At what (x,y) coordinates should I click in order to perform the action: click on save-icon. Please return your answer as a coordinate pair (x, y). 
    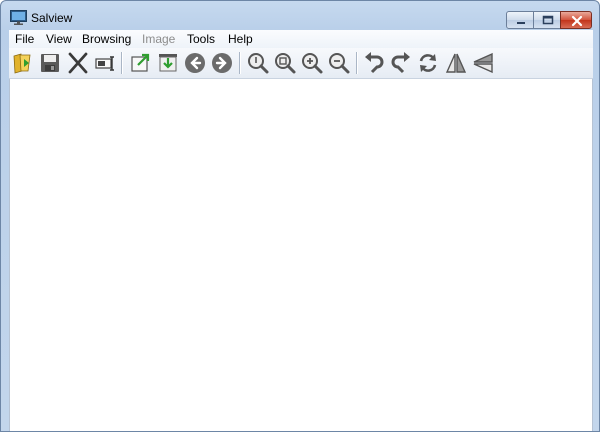
    Looking at the image, I should click on (50, 63).